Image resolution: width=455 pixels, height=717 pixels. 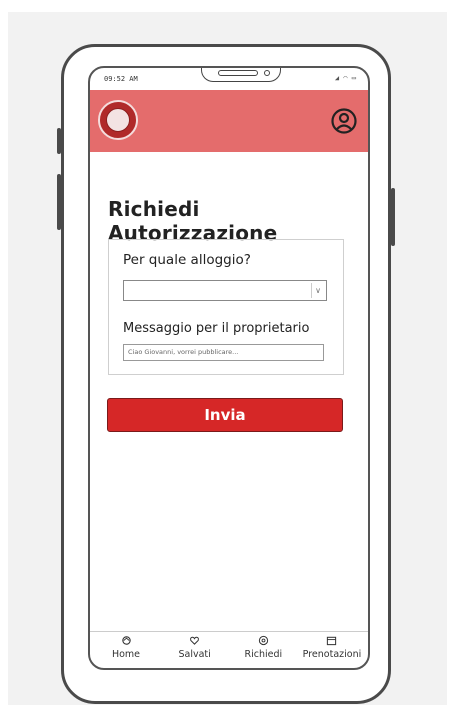 What do you see at coordinates (263, 640) in the screenshot?
I see `request-icon` at bounding box center [263, 640].